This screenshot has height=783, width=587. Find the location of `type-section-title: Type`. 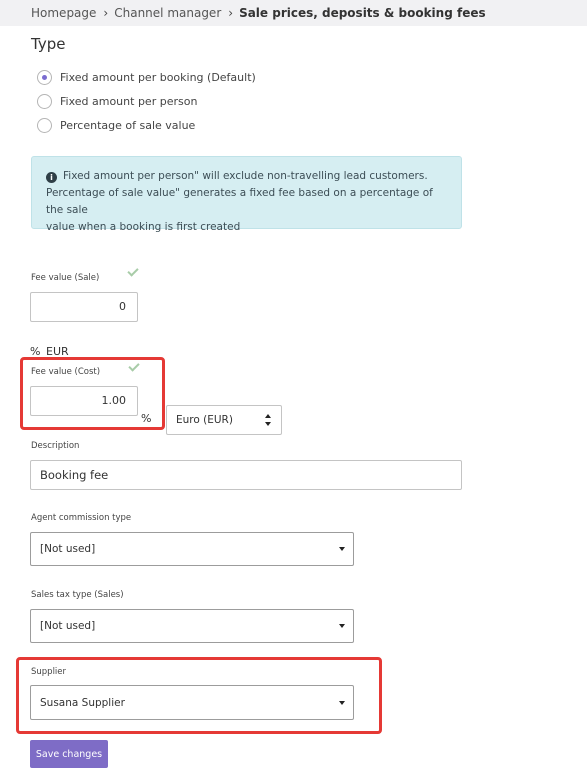

type-section-title: Type is located at coordinates (48, 44).